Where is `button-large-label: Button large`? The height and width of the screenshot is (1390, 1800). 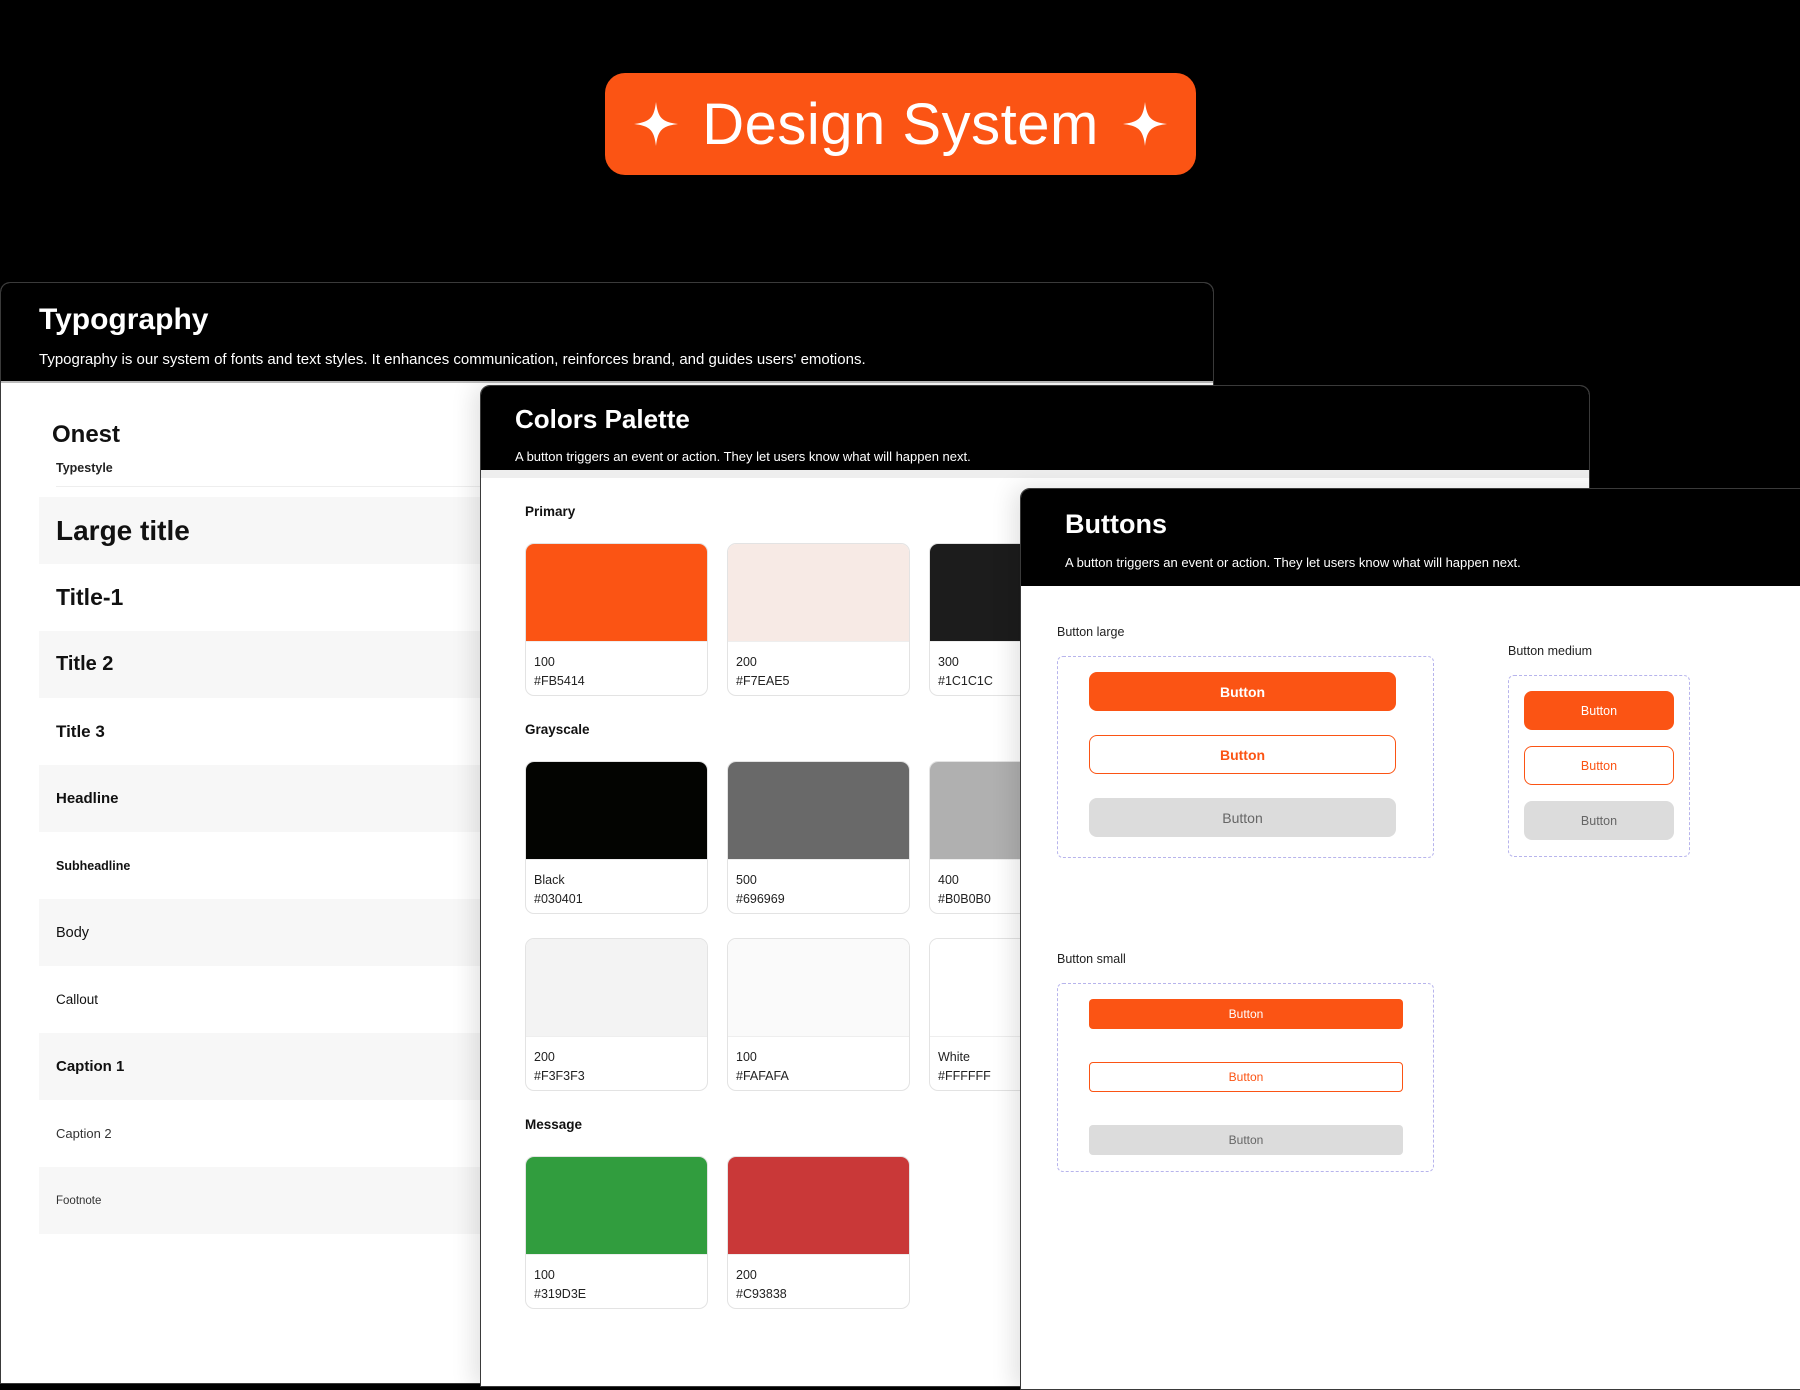
button-large-label: Button large is located at coordinates (1091, 632).